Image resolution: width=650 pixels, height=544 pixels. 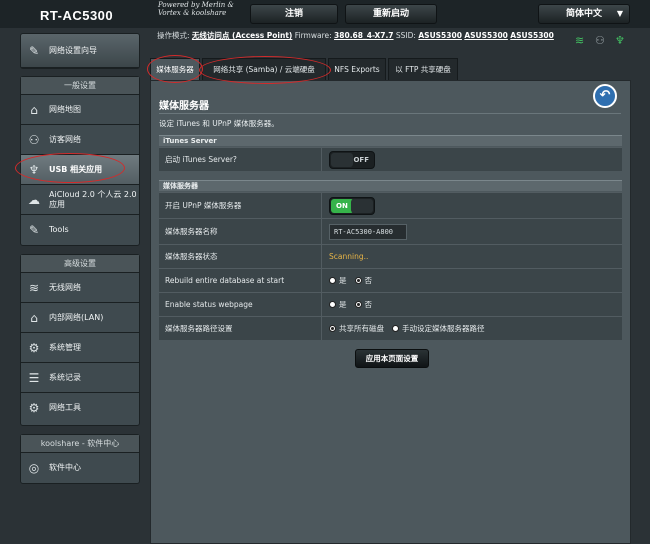 What do you see at coordinates (34, 169) in the screenshot?
I see `usb-icon: ♆` at bounding box center [34, 169].